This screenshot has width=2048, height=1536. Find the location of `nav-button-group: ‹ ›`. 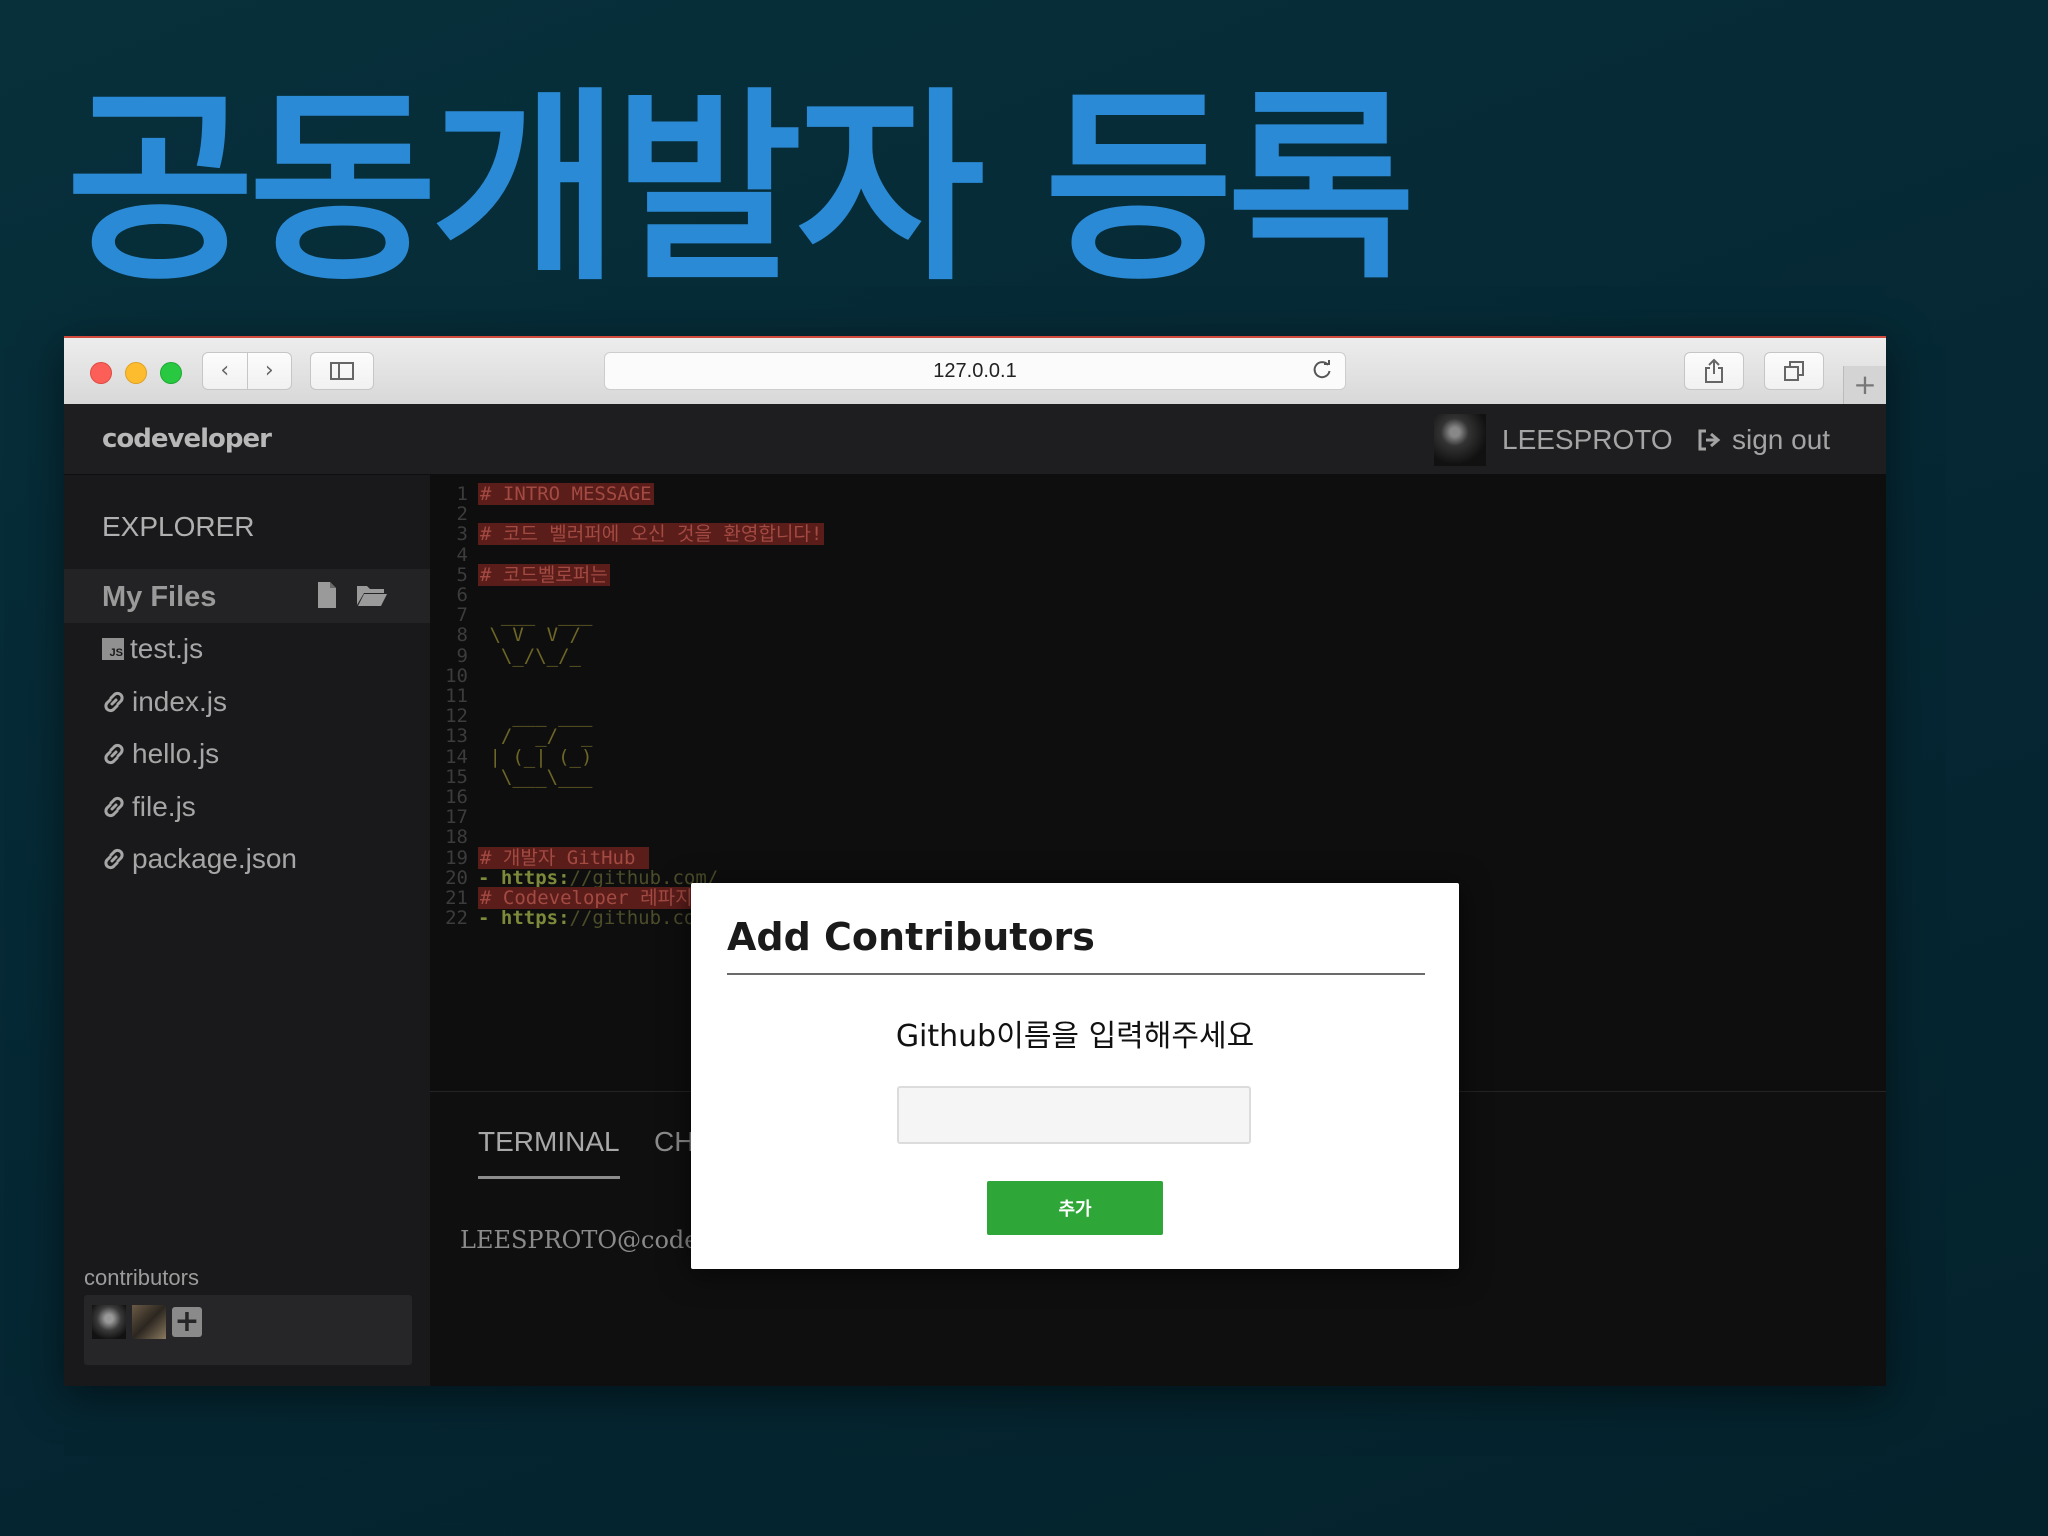

nav-button-group: ‹ › is located at coordinates (247, 371).